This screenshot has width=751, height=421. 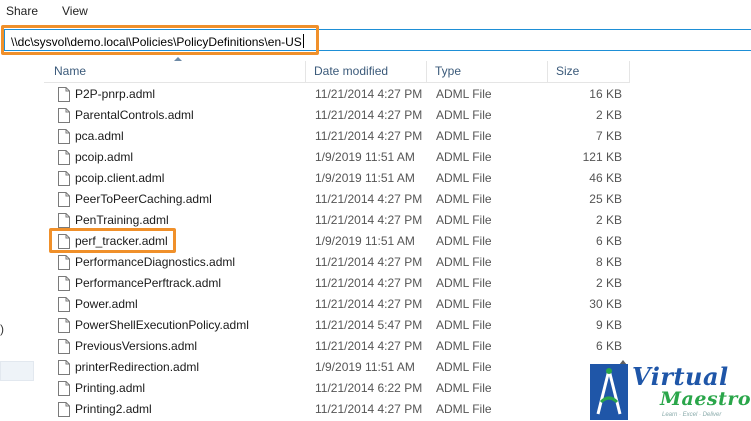 I want to click on file-date-modified: 11/21/2014 5:47 PM, so click(x=369, y=325).